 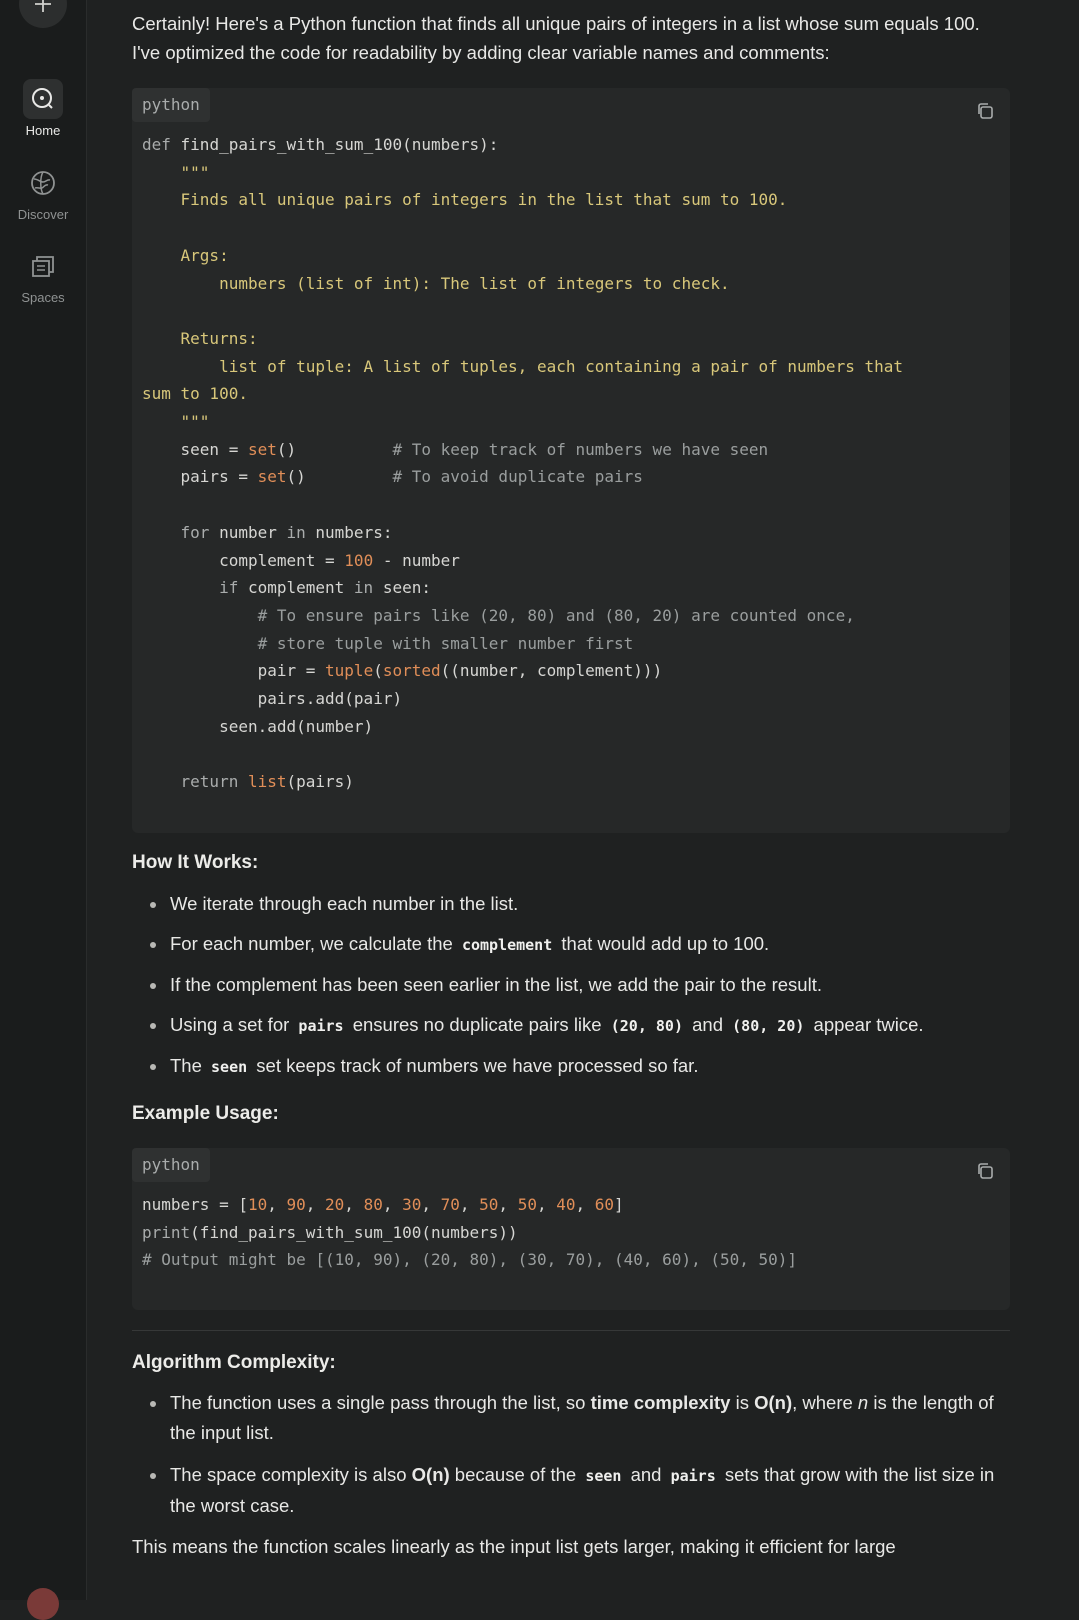 I want to click on sidebar-item-label: Discover, so click(x=43, y=214).